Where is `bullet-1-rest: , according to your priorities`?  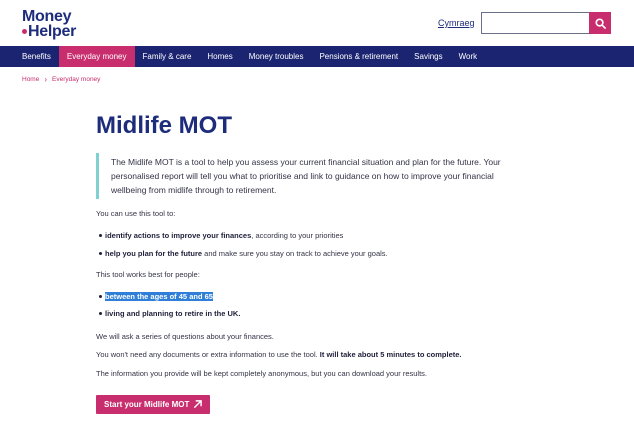 bullet-1-rest: , according to your priorities is located at coordinates (297, 235).